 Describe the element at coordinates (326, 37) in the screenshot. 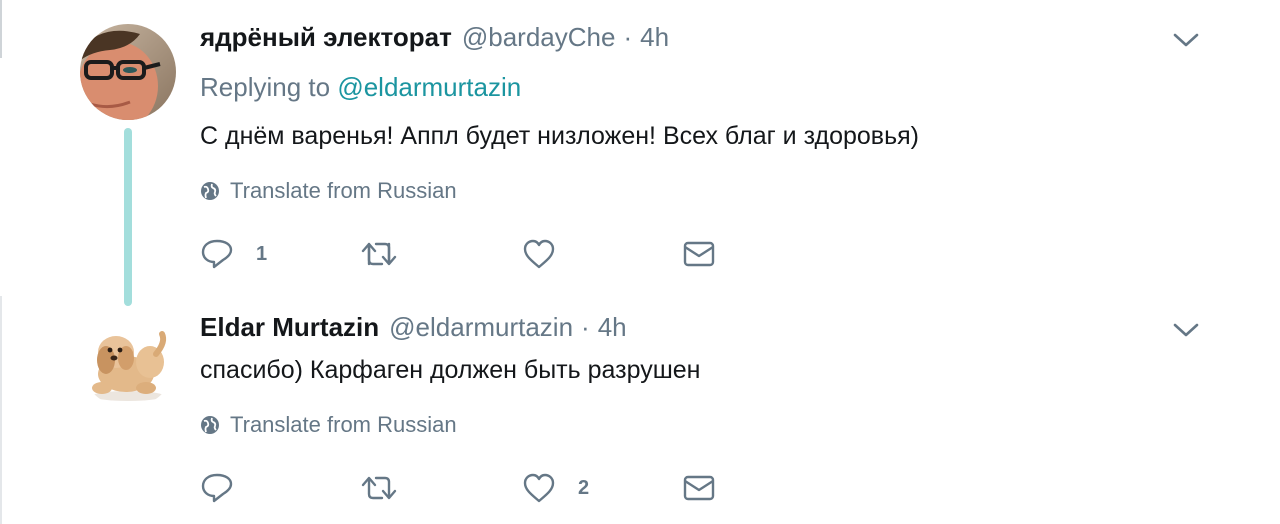

I see `author-name: ядрёный электорат` at that location.